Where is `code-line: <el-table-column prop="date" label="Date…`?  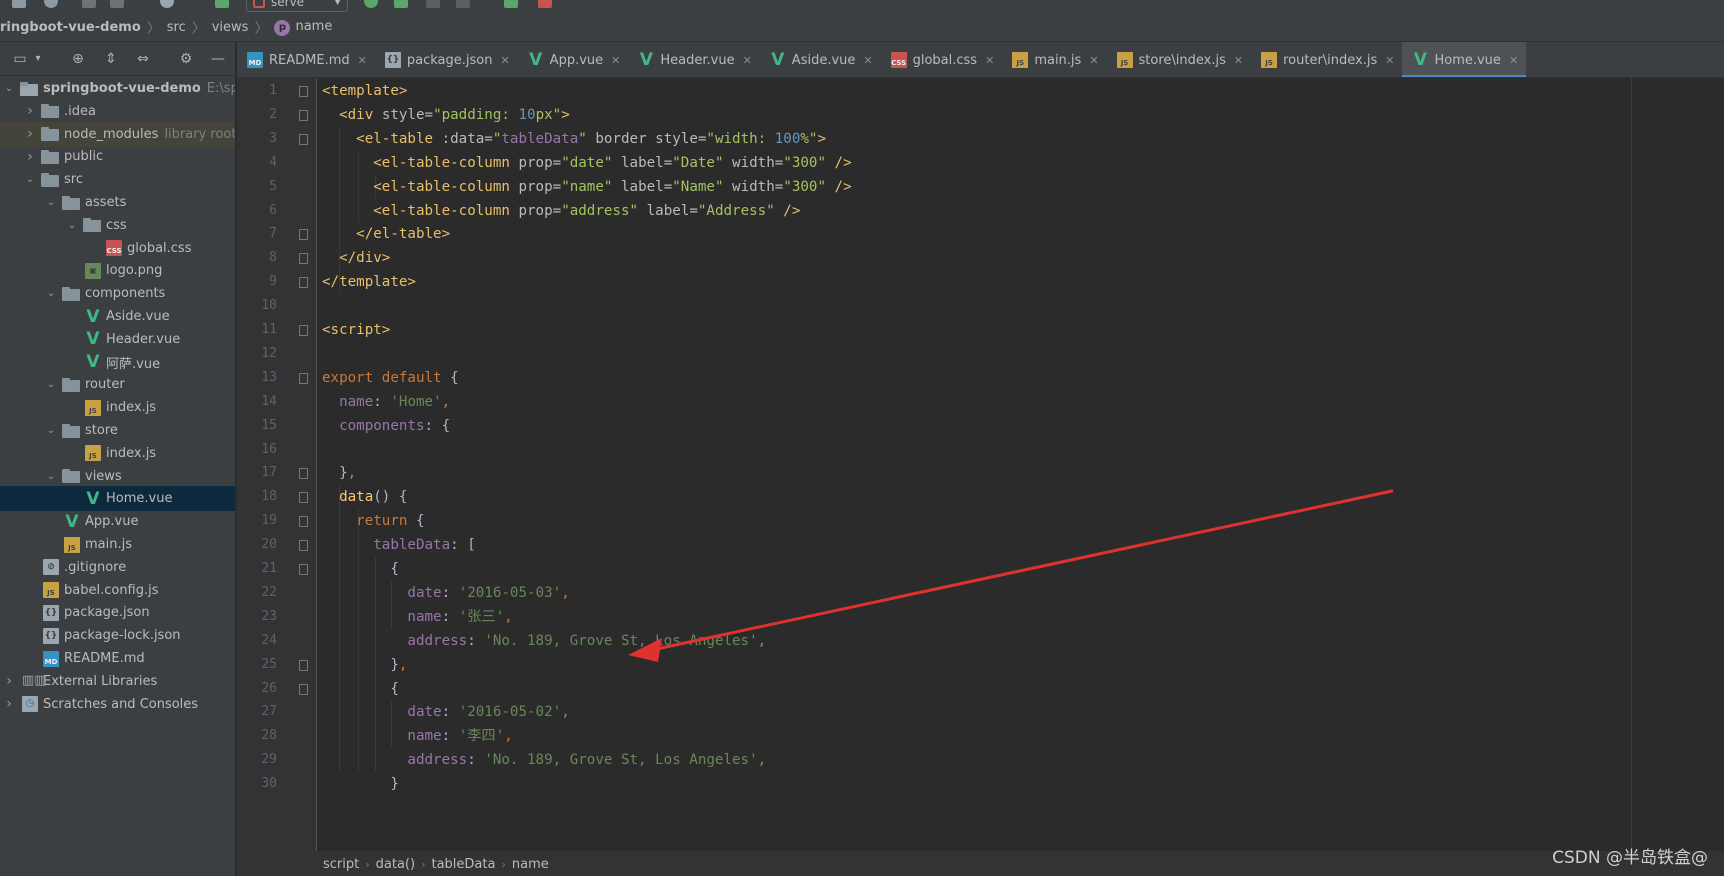 code-line: <el-table-column prop="date" label="Date… is located at coordinates (586, 163).